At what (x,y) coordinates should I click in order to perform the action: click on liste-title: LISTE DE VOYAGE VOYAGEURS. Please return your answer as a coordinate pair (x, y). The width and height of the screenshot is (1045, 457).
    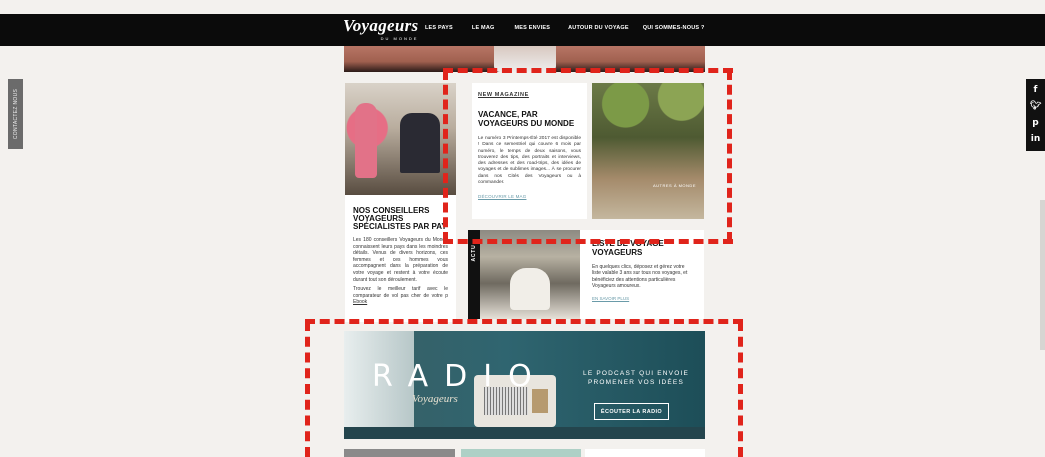
    Looking at the image, I should click on (628, 248).